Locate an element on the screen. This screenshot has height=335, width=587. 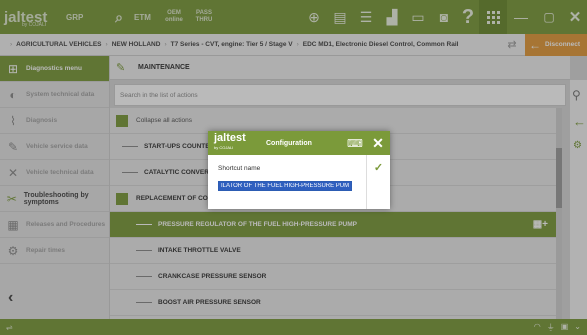
dialog-header: jaltest by COJALI Configuration ⌨ ✕ is located at coordinates (299, 143).